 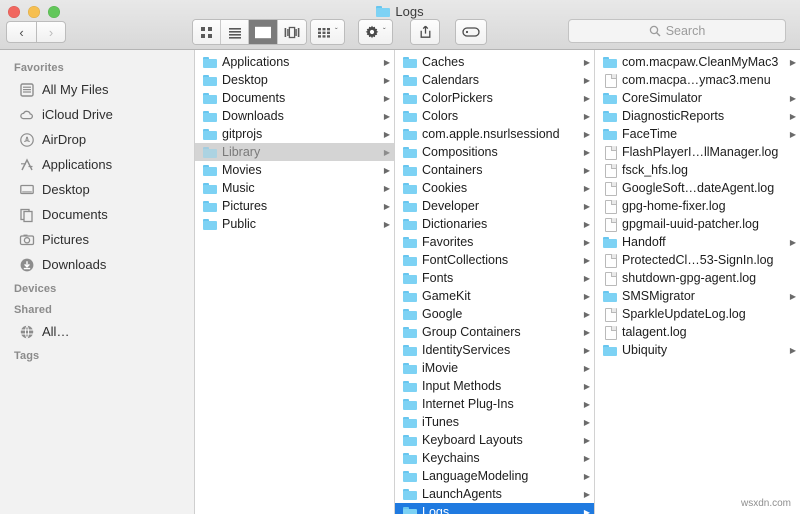 What do you see at coordinates (494, 350) in the screenshot?
I see `file-row: IdentityServices ▶` at bounding box center [494, 350].